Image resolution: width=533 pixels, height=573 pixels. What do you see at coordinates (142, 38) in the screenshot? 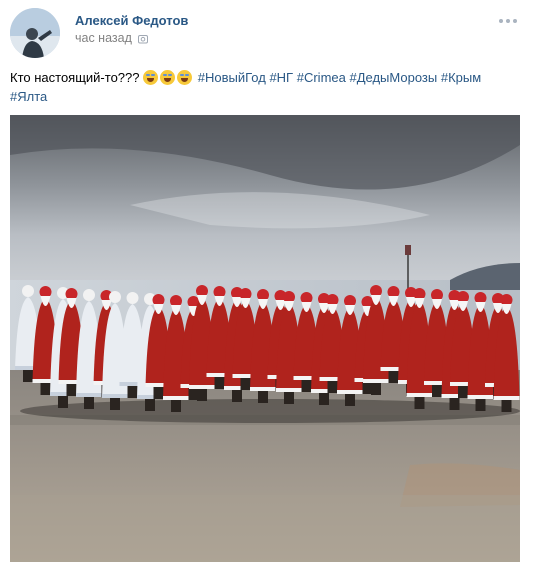
I see `camera-icon` at bounding box center [142, 38].